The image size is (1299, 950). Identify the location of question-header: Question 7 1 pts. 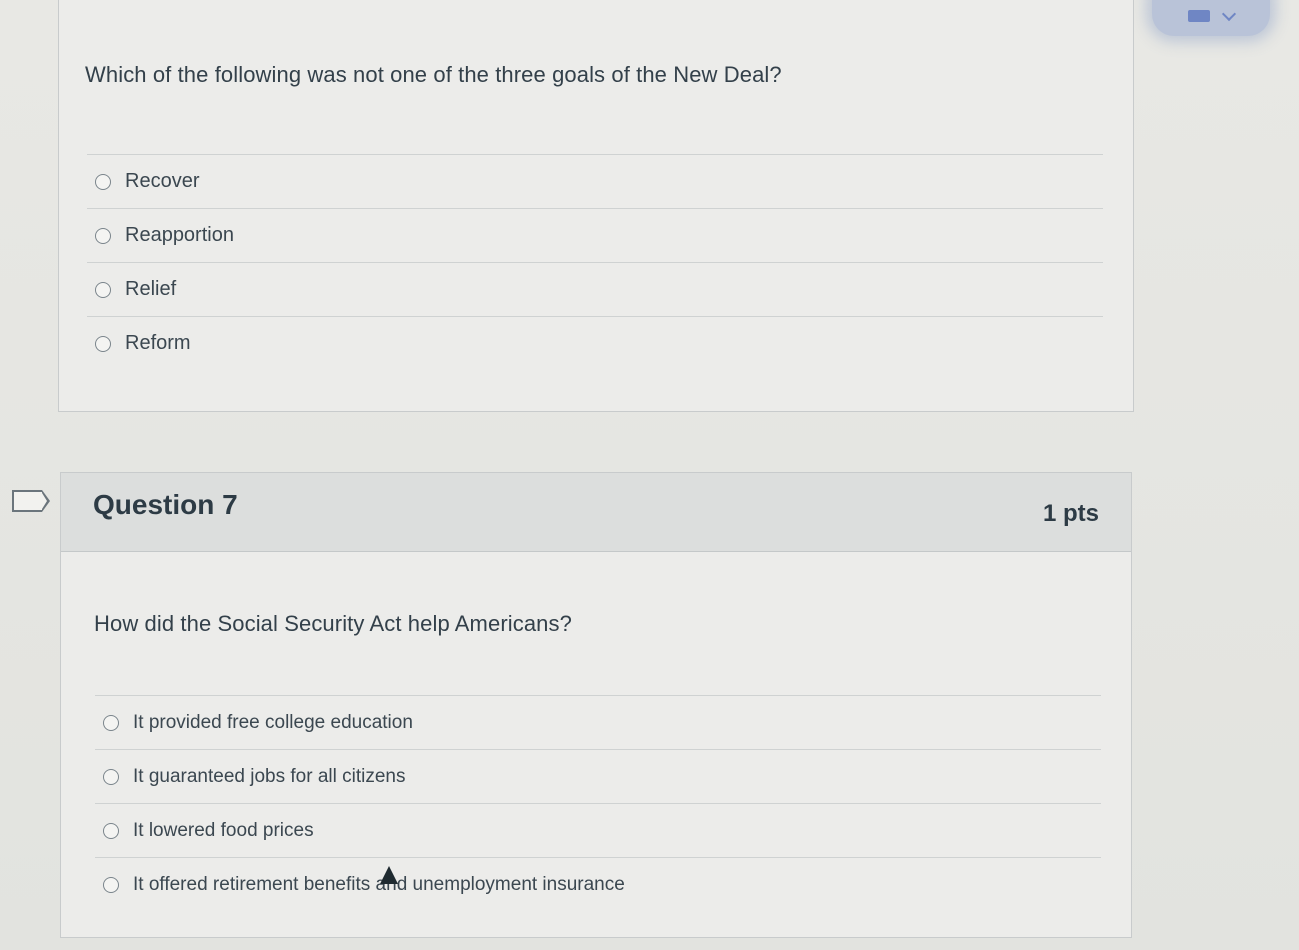
(596, 512).